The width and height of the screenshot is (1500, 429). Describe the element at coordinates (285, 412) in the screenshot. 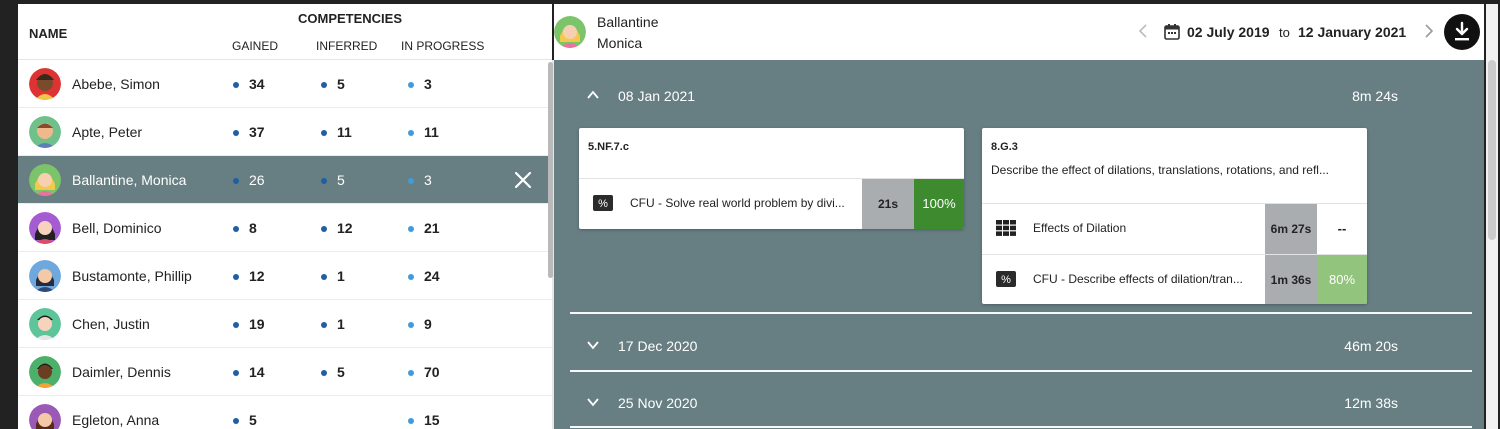

I see `student-row: Egleton, Anna 5 15` at that location.